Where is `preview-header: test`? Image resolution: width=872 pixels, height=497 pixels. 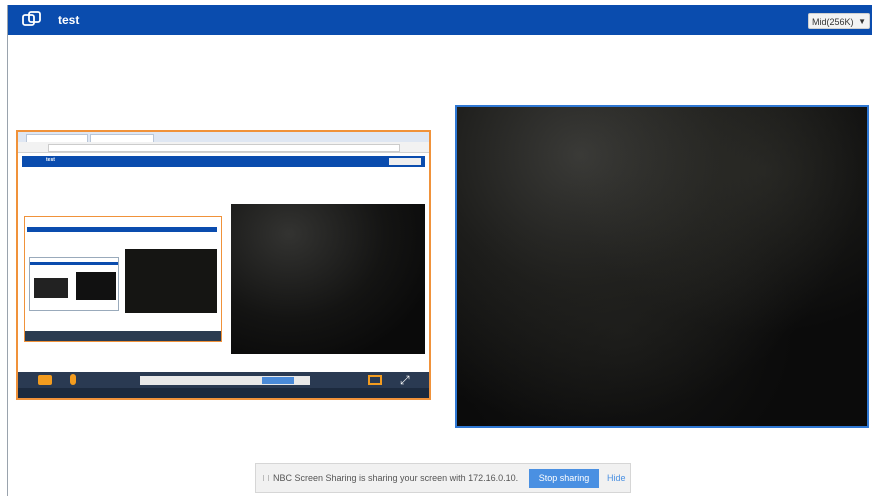
preview-header: test is located at coordinates (223, 161).